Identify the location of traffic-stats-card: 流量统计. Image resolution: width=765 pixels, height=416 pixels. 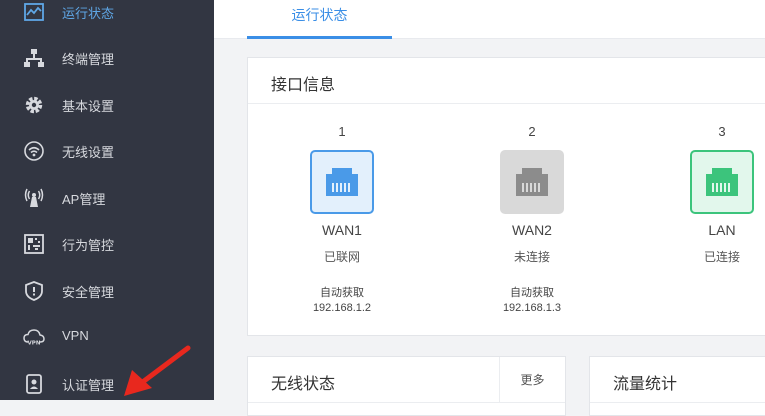
(677, 386).